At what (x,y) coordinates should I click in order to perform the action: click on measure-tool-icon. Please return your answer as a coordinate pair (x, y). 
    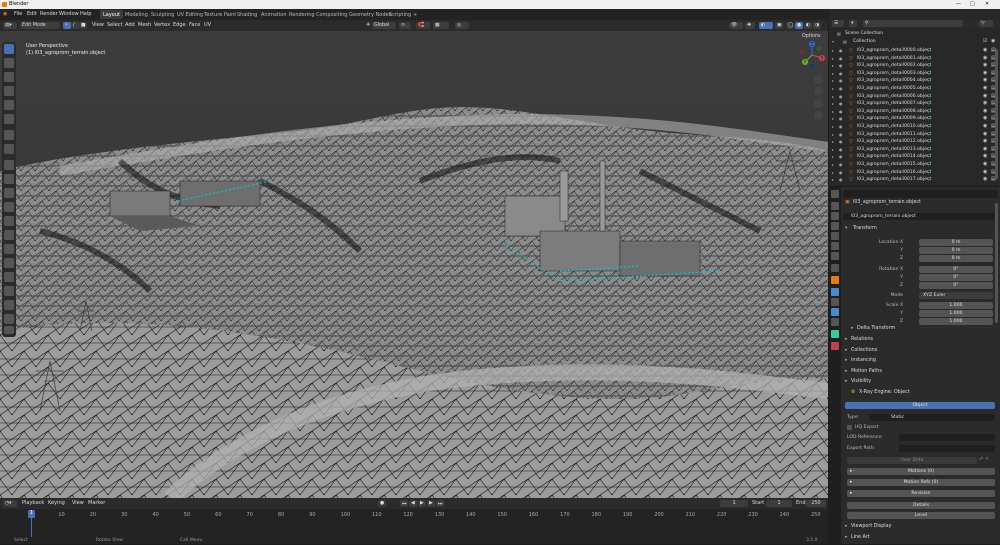
    Looking at the image, I should click on (9, 149).